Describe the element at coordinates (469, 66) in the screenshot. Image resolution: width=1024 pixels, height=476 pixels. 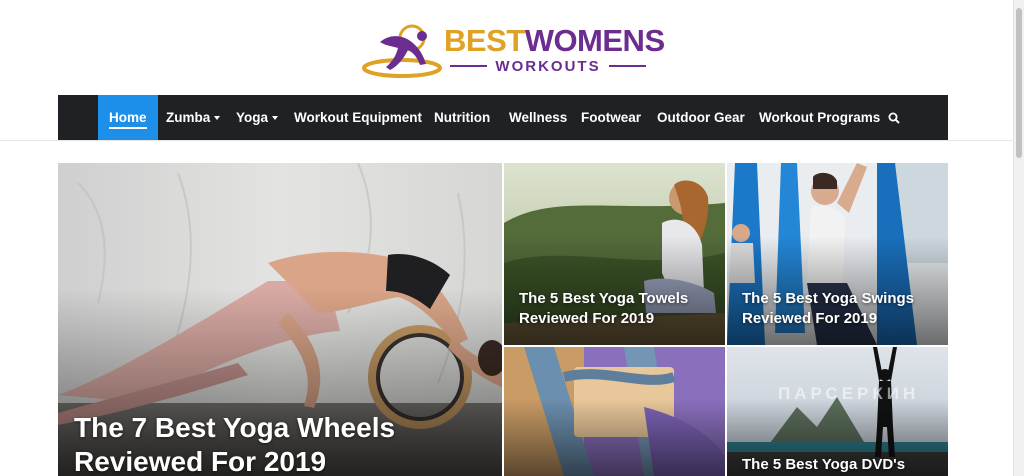
I see `logo-rule-left` at that location.